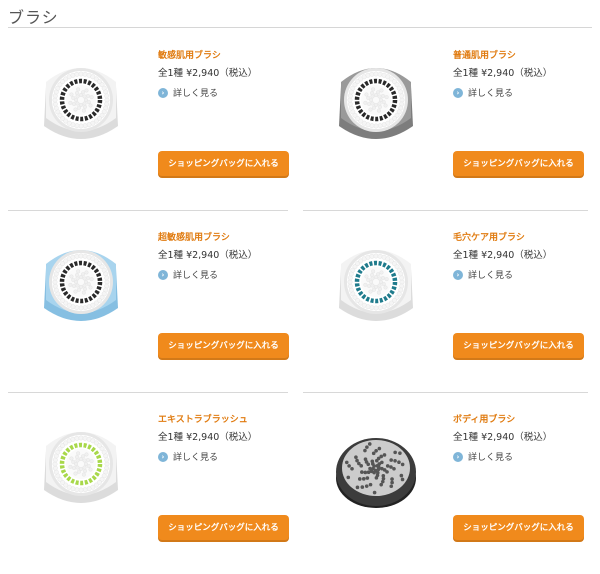 This screenshot has width=600, height=574. What do you see at coordinates (444, 115) in the screenshot?
I see `product-card: 普通肌用ブラシ 全1種 ¥2,940（税込） › 詳しく見るショッピングバッグに入れる` at bounding box center [444, 115].